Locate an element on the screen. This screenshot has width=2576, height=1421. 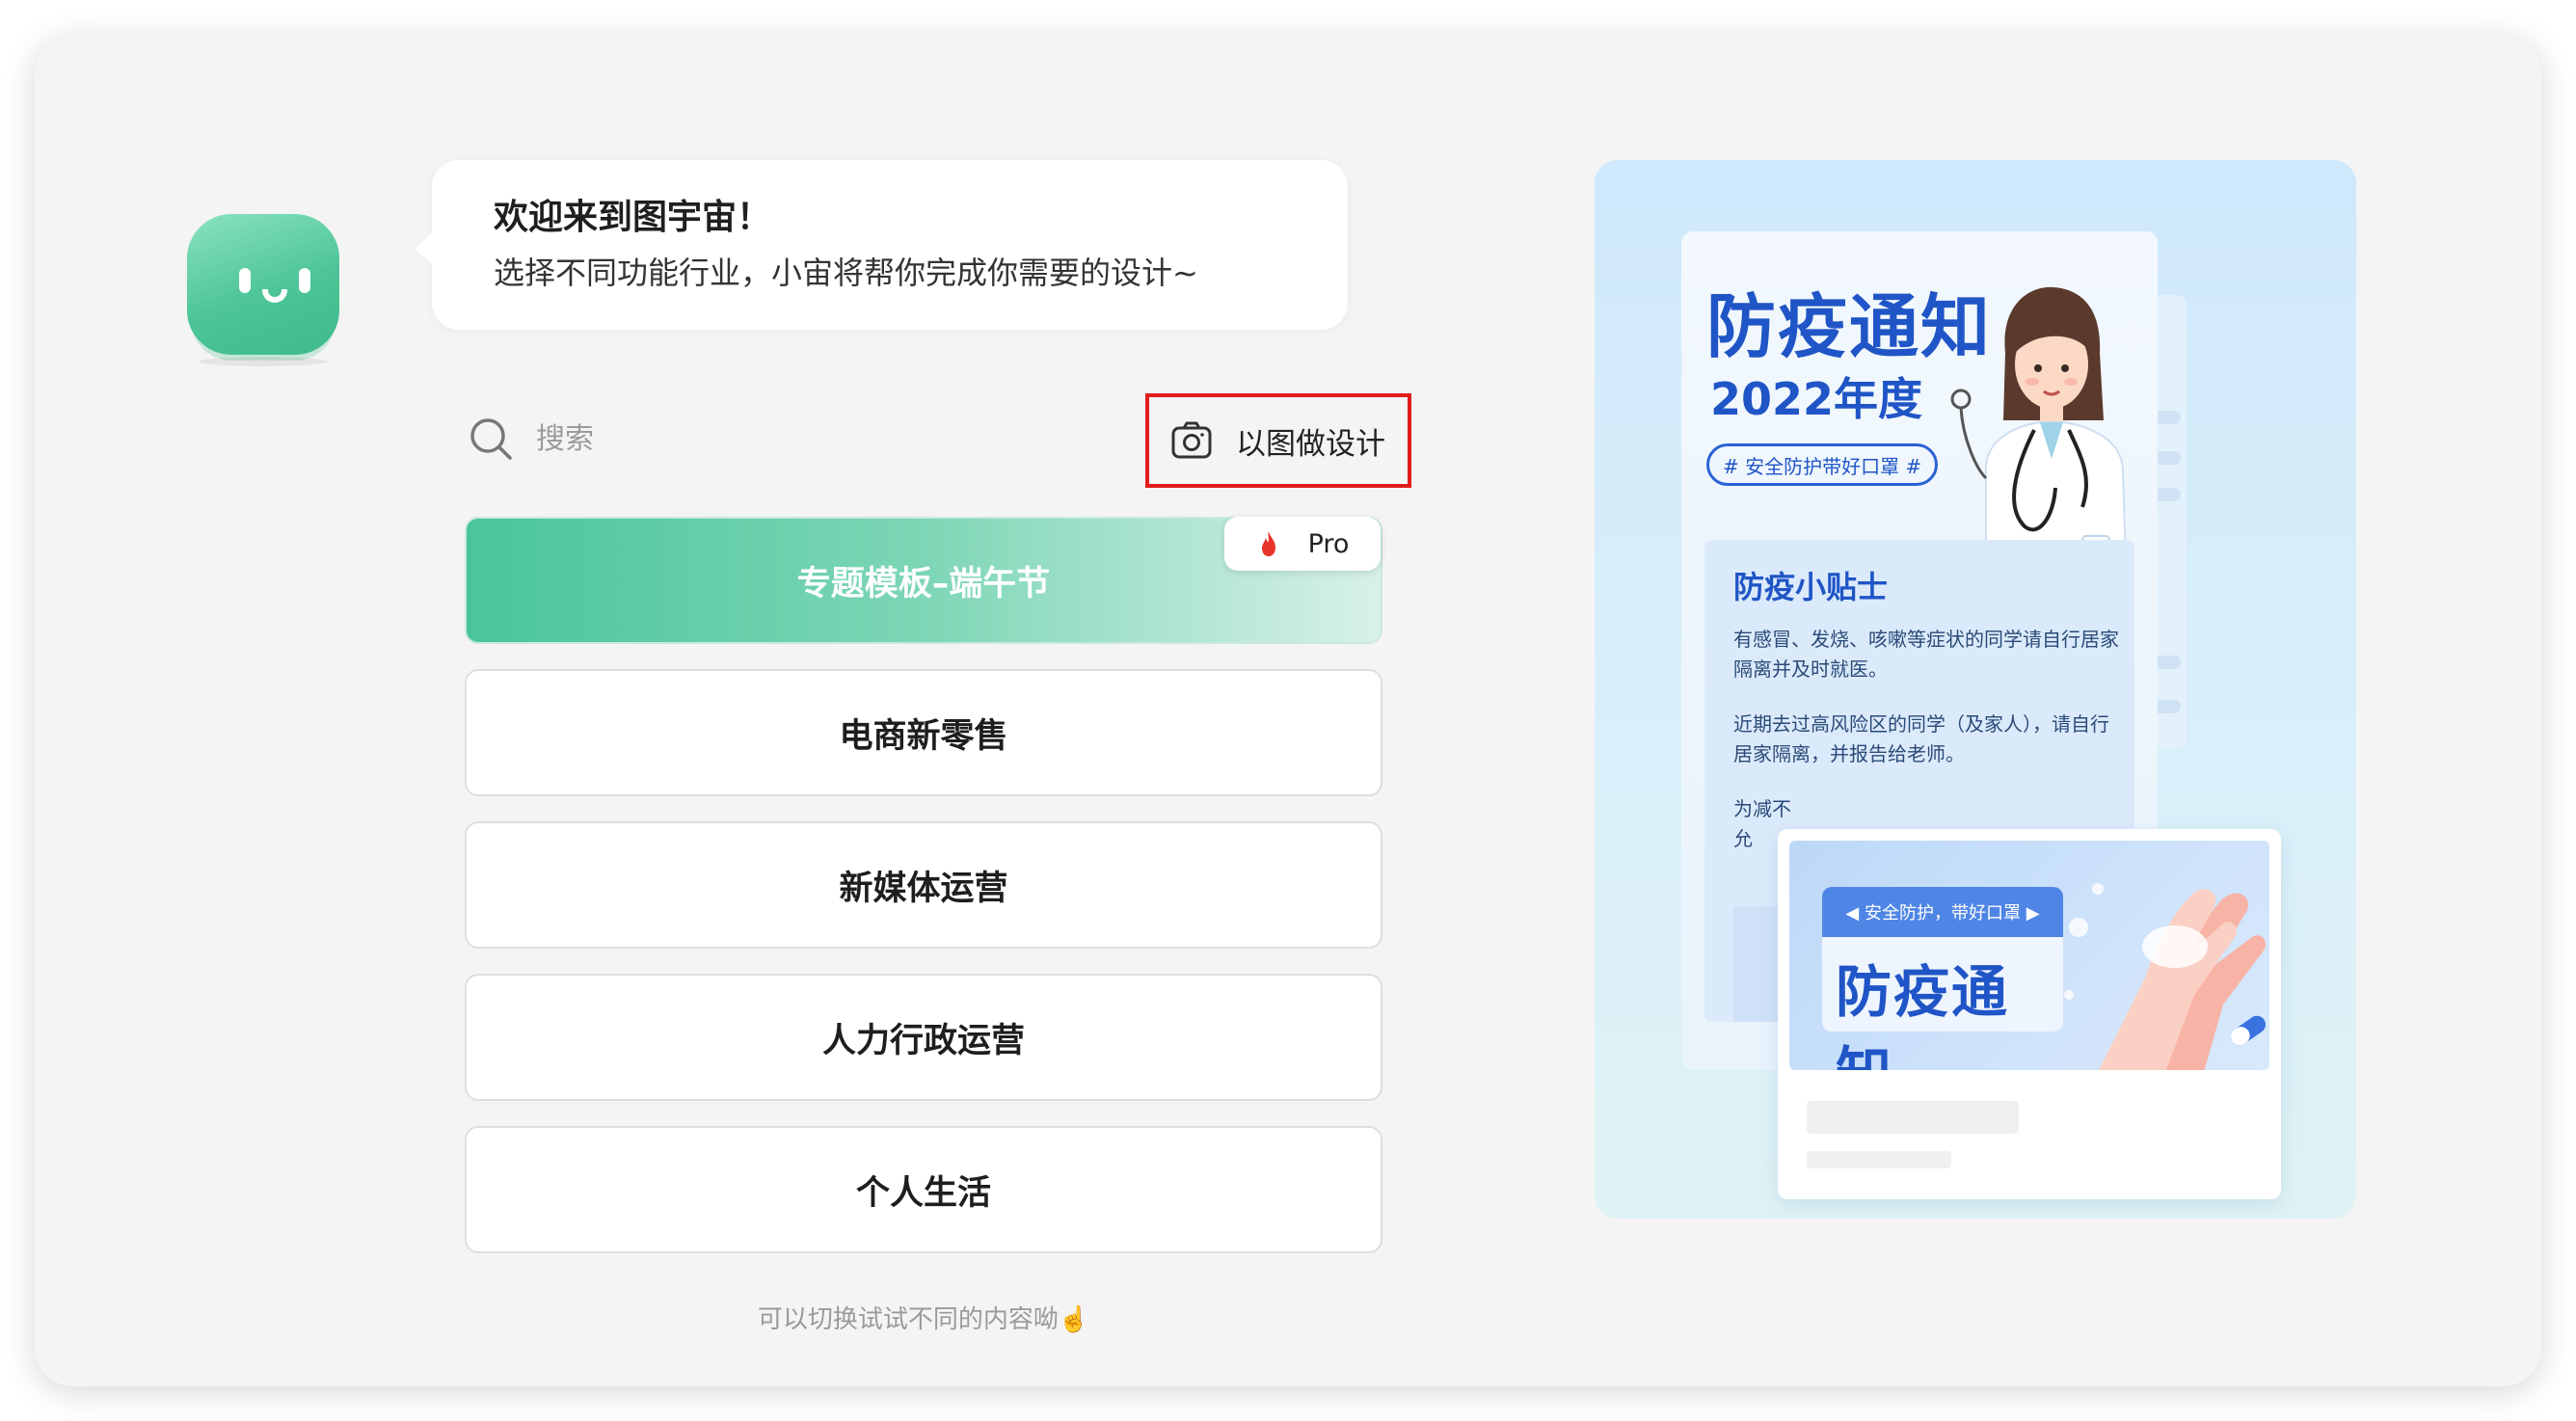
category-label: 个人生活 is located at coordinates (923, 1193).